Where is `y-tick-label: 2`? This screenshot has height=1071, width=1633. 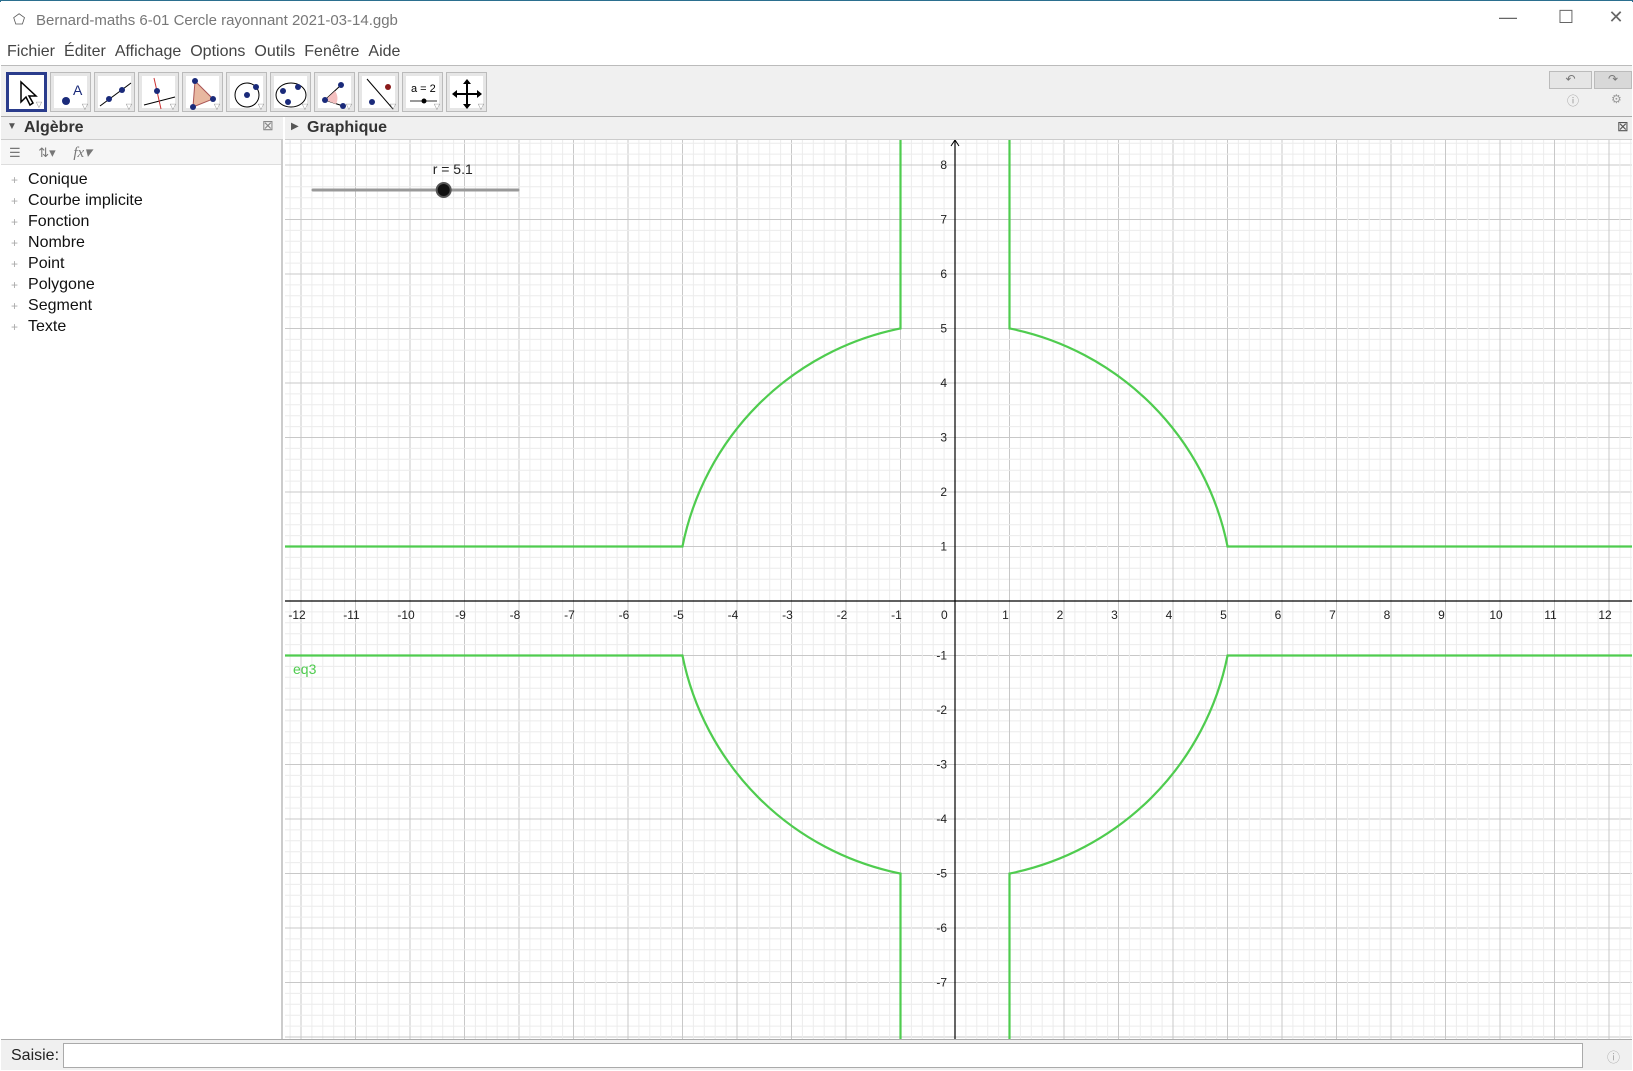
y-tick-label: 2 is located at coordinates (943, 492).